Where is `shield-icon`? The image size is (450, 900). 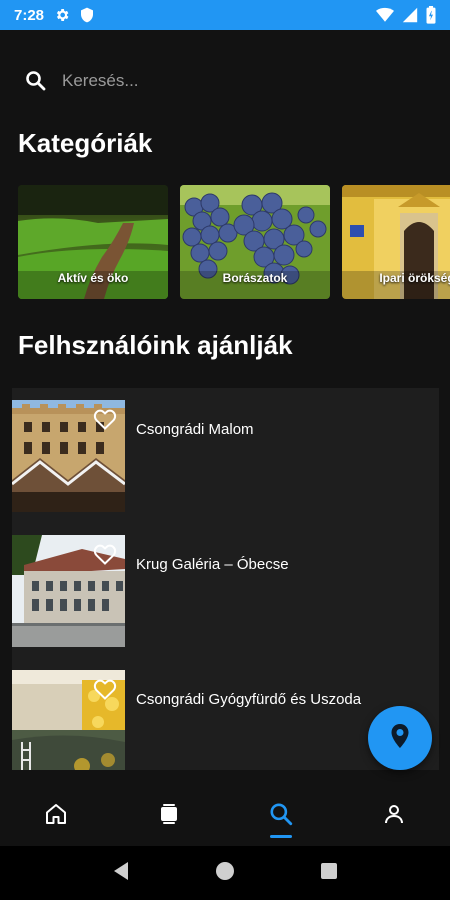 shield-icon is located at coordinates (87, 15).